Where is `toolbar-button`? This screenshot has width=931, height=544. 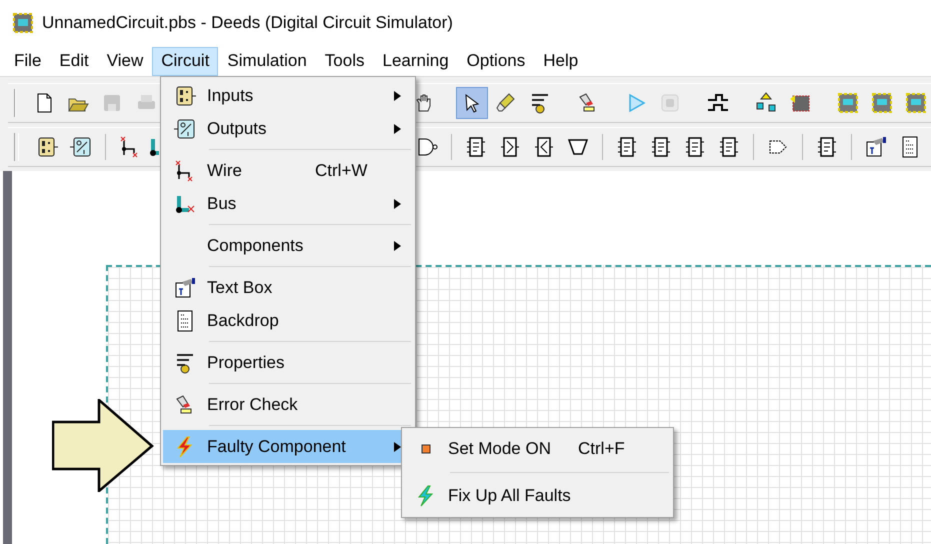 toolbar-button is located at coordinates (472, 103).